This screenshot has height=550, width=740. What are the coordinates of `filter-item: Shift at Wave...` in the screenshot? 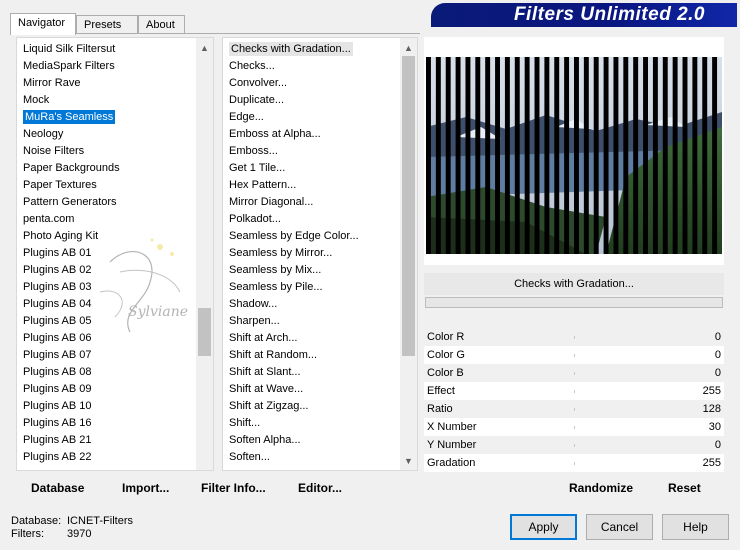 It's located at (311, 389).